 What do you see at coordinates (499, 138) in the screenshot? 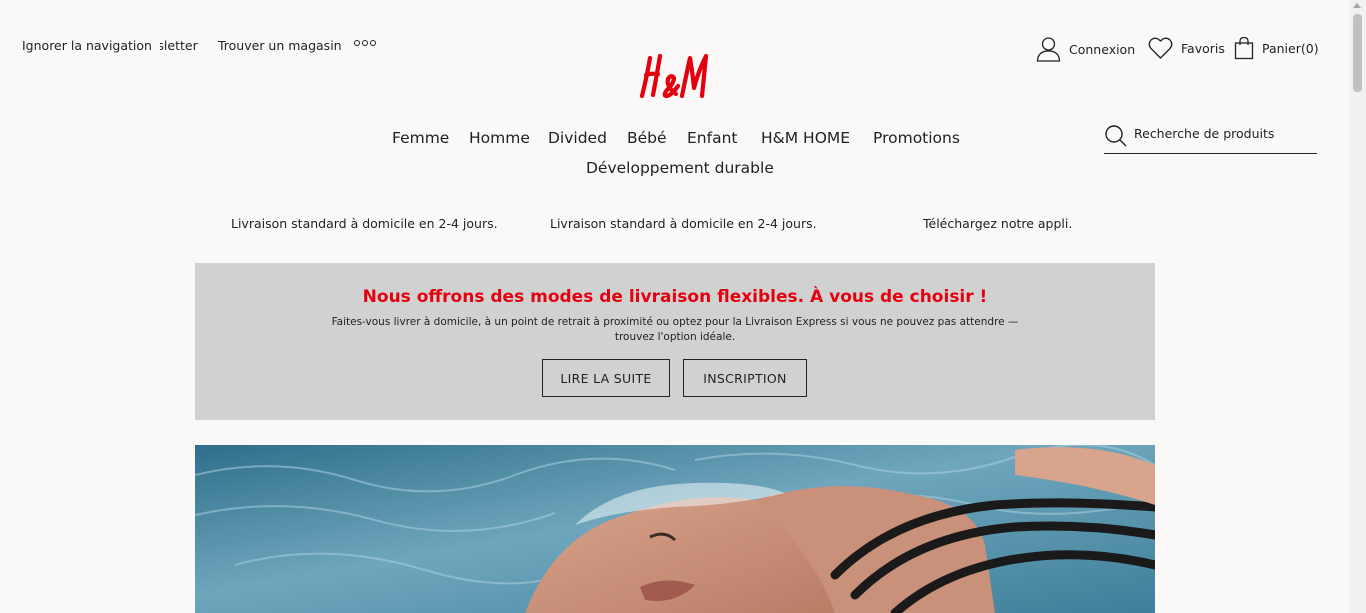
I see `nav-item-homme: Homme` at bounding box center [499, 138].